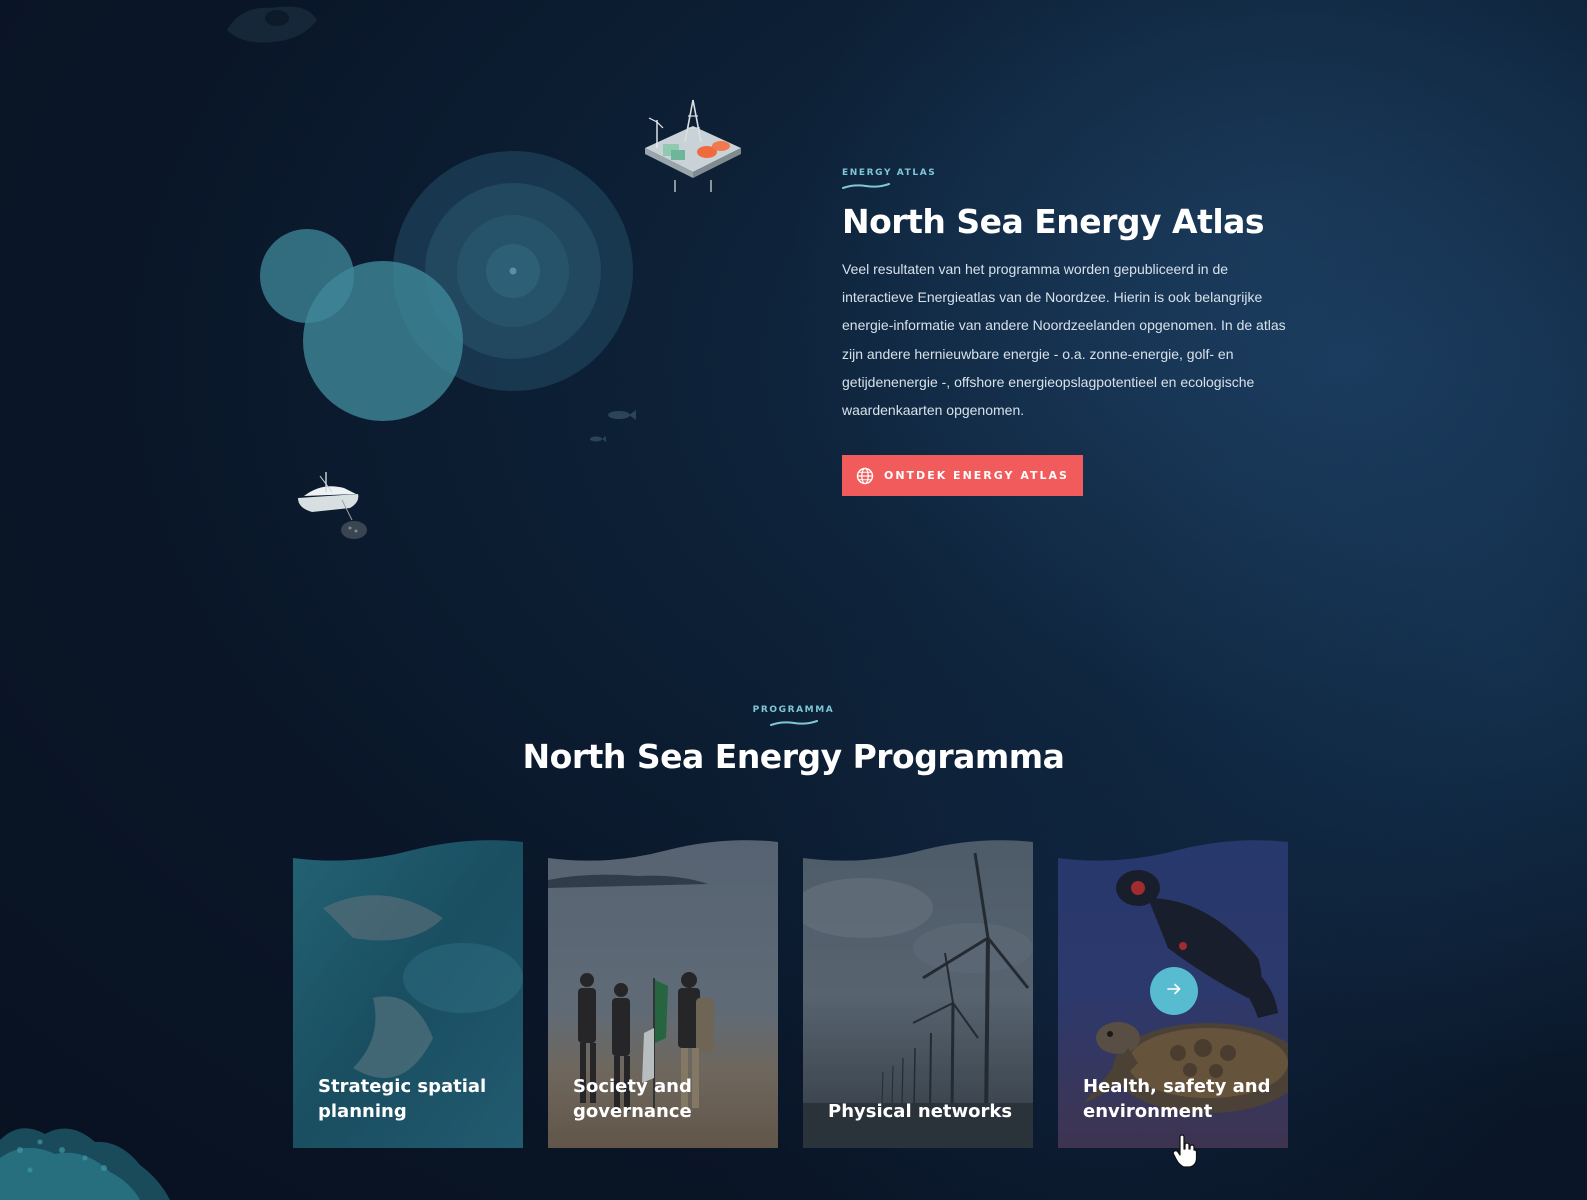 The height and width of the screenshot is (1200, 1587). Describe the element at coordinates (402, 1099) in the screenshot. I see `card-label: Strategic spatial planning` at that location.